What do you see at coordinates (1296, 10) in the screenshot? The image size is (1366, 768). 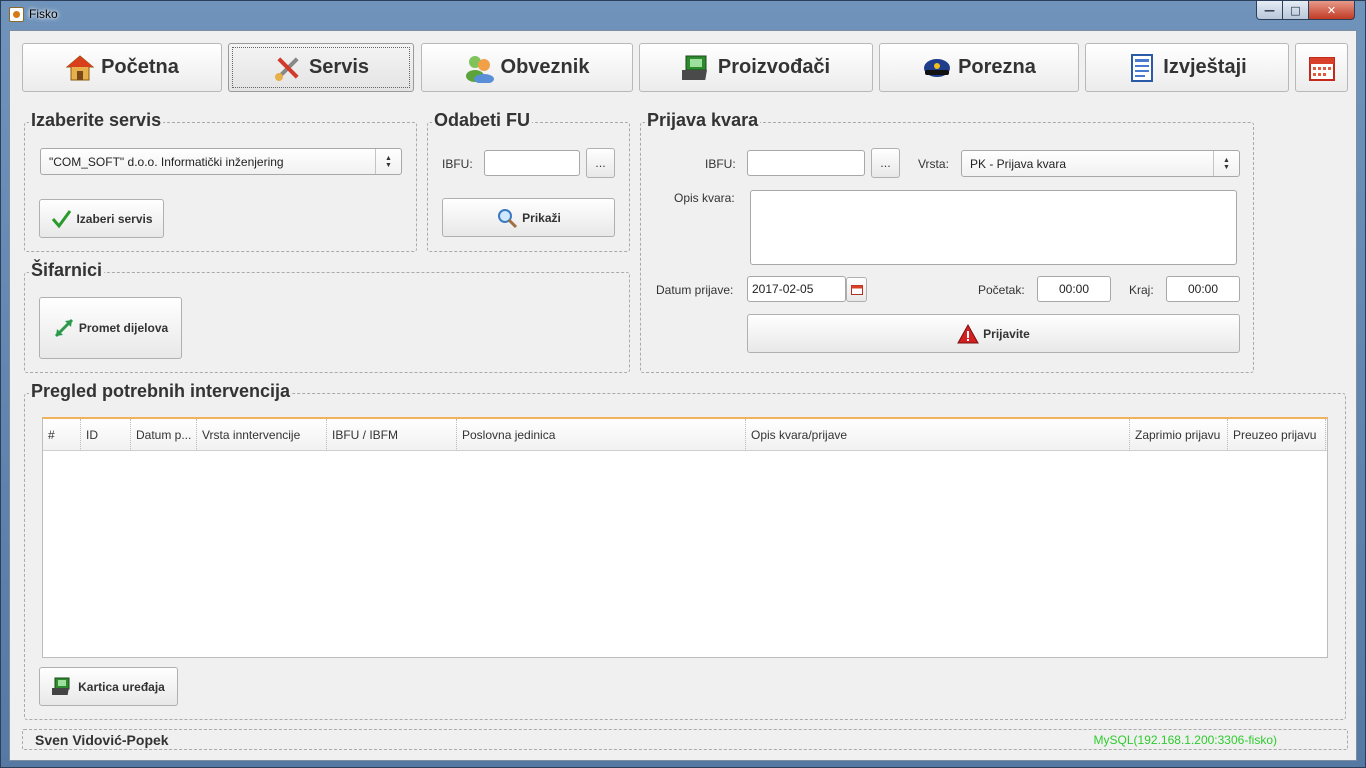 I see `maximize-button: □` at bounding box center [1296, 10].